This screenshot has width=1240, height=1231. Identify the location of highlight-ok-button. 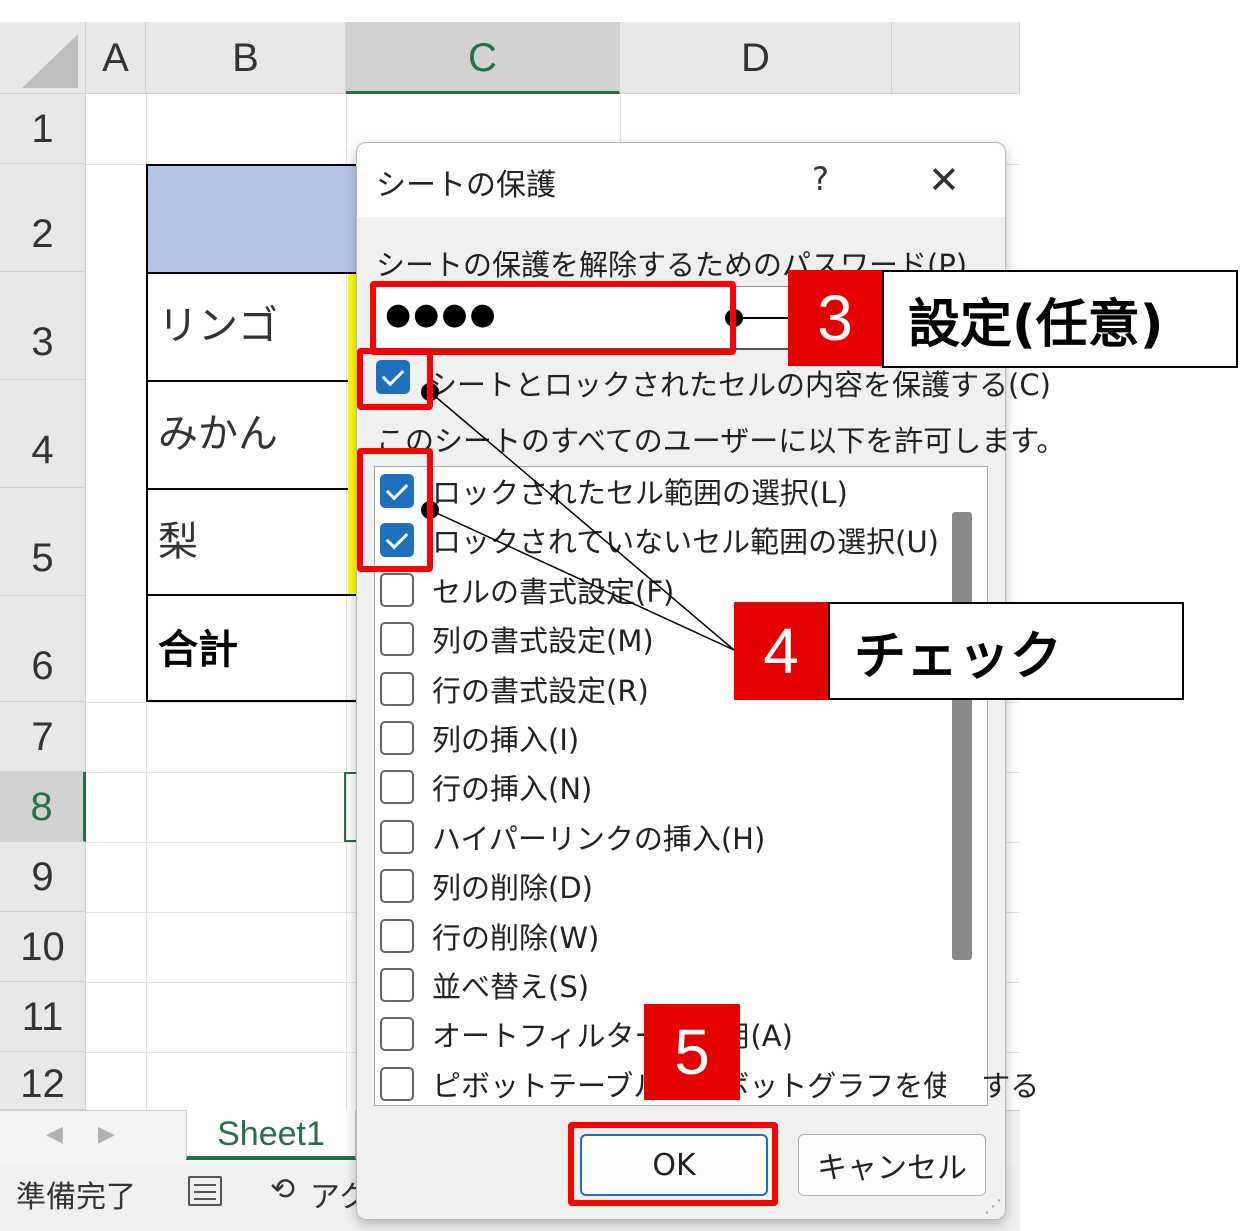
(673, 1164).